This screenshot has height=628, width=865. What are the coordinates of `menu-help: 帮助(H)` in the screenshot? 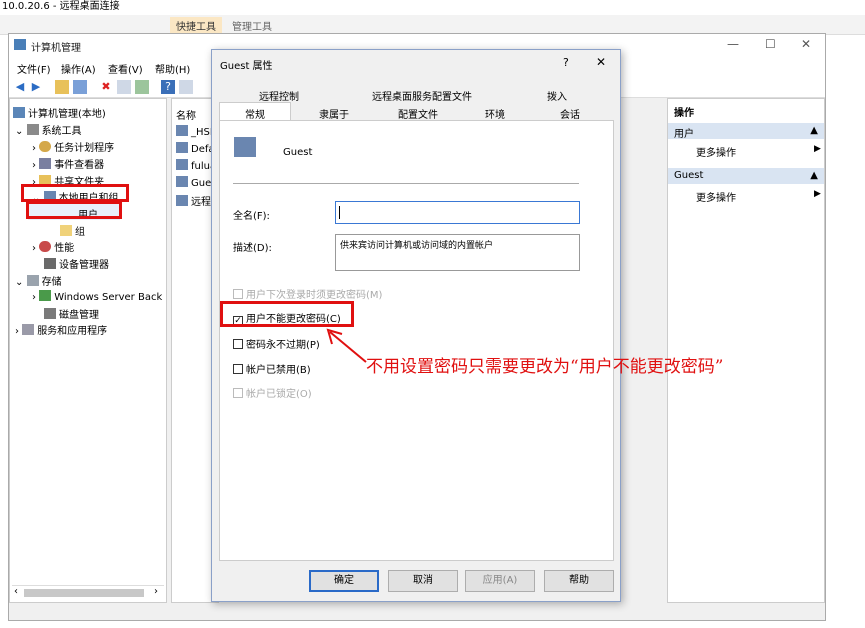 It's located at (172, 68).